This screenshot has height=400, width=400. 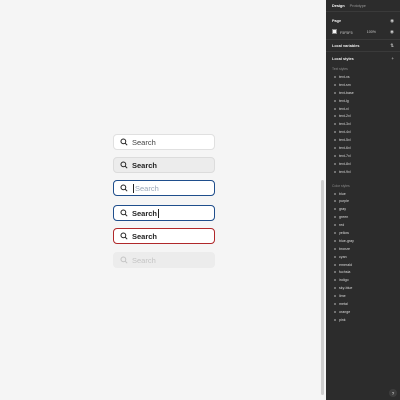 I want to click on text-style-item: text-2xl, so click(x=363, y=116).